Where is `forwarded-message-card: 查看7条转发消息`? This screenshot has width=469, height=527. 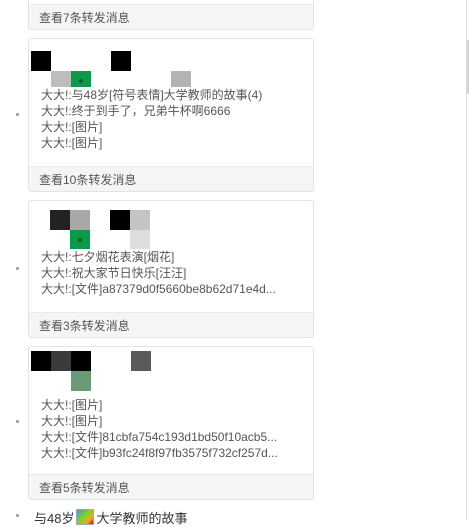
forwarded-message-card: 查看7条转发消息 is located at coordinates (171, 15).